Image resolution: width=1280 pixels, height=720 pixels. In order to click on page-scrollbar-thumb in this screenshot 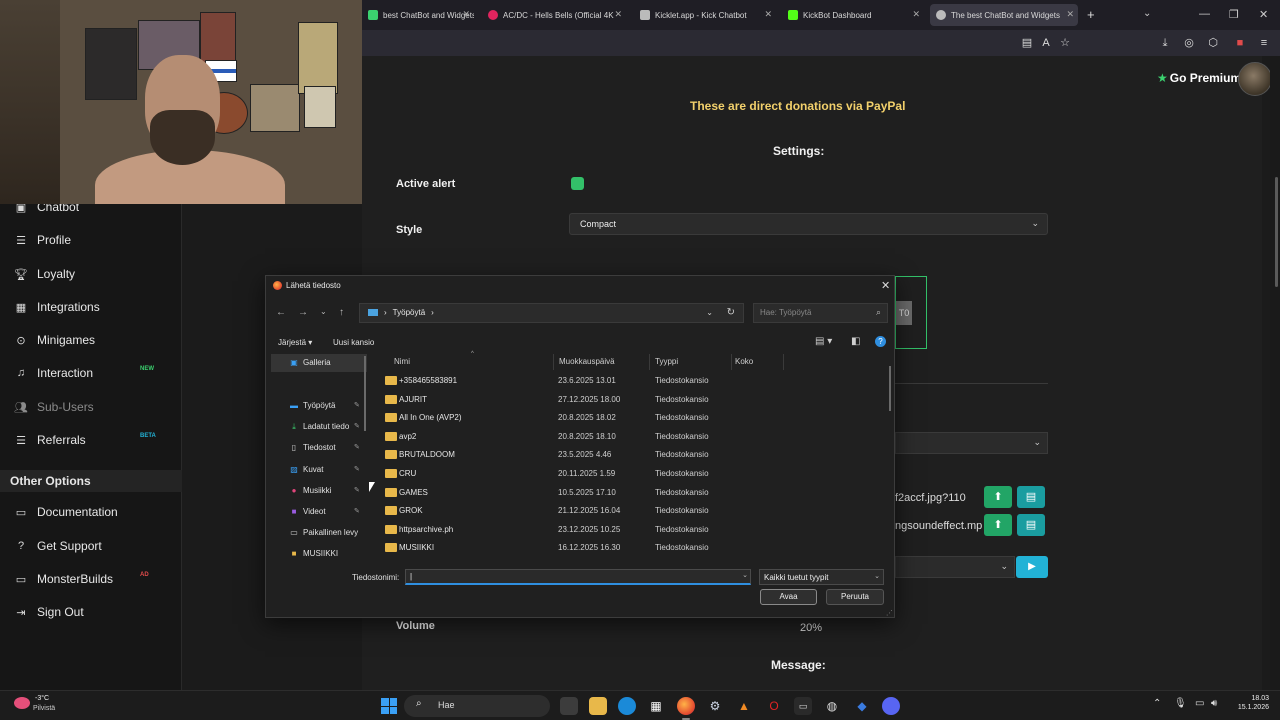, I will do `click(1276, 232)`.